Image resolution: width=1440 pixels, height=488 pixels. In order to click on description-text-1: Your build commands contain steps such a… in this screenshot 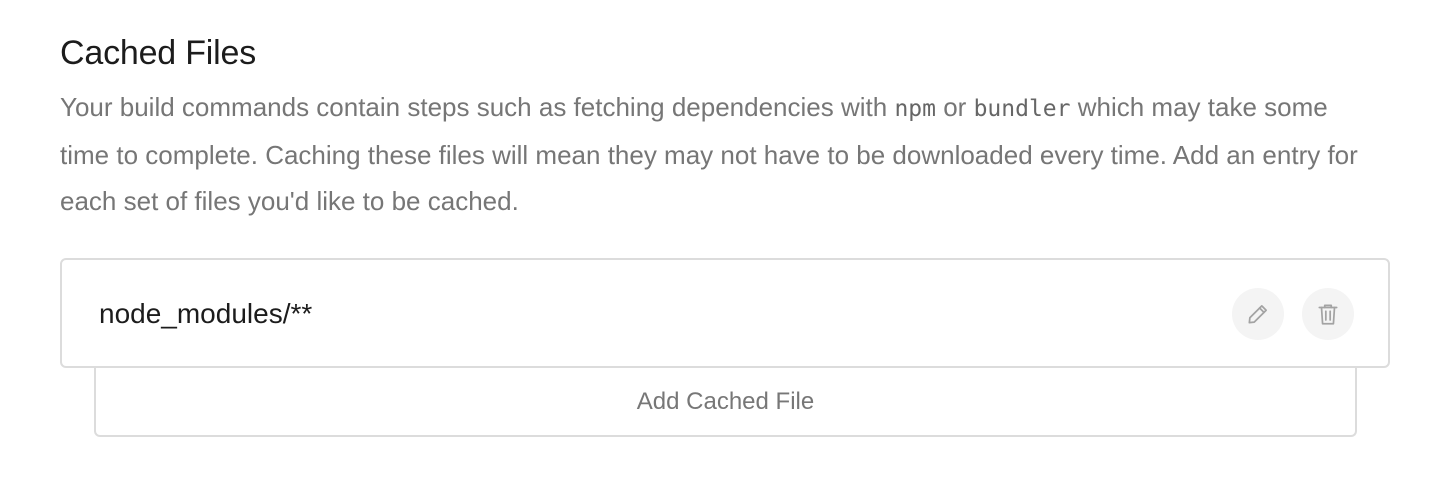, I will do `click(477, 107)`.